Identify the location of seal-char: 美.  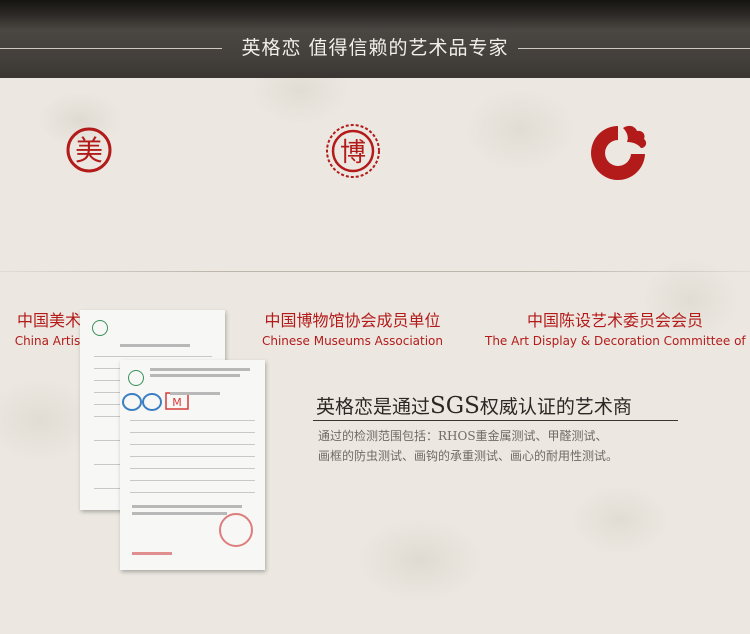
(89, 150).